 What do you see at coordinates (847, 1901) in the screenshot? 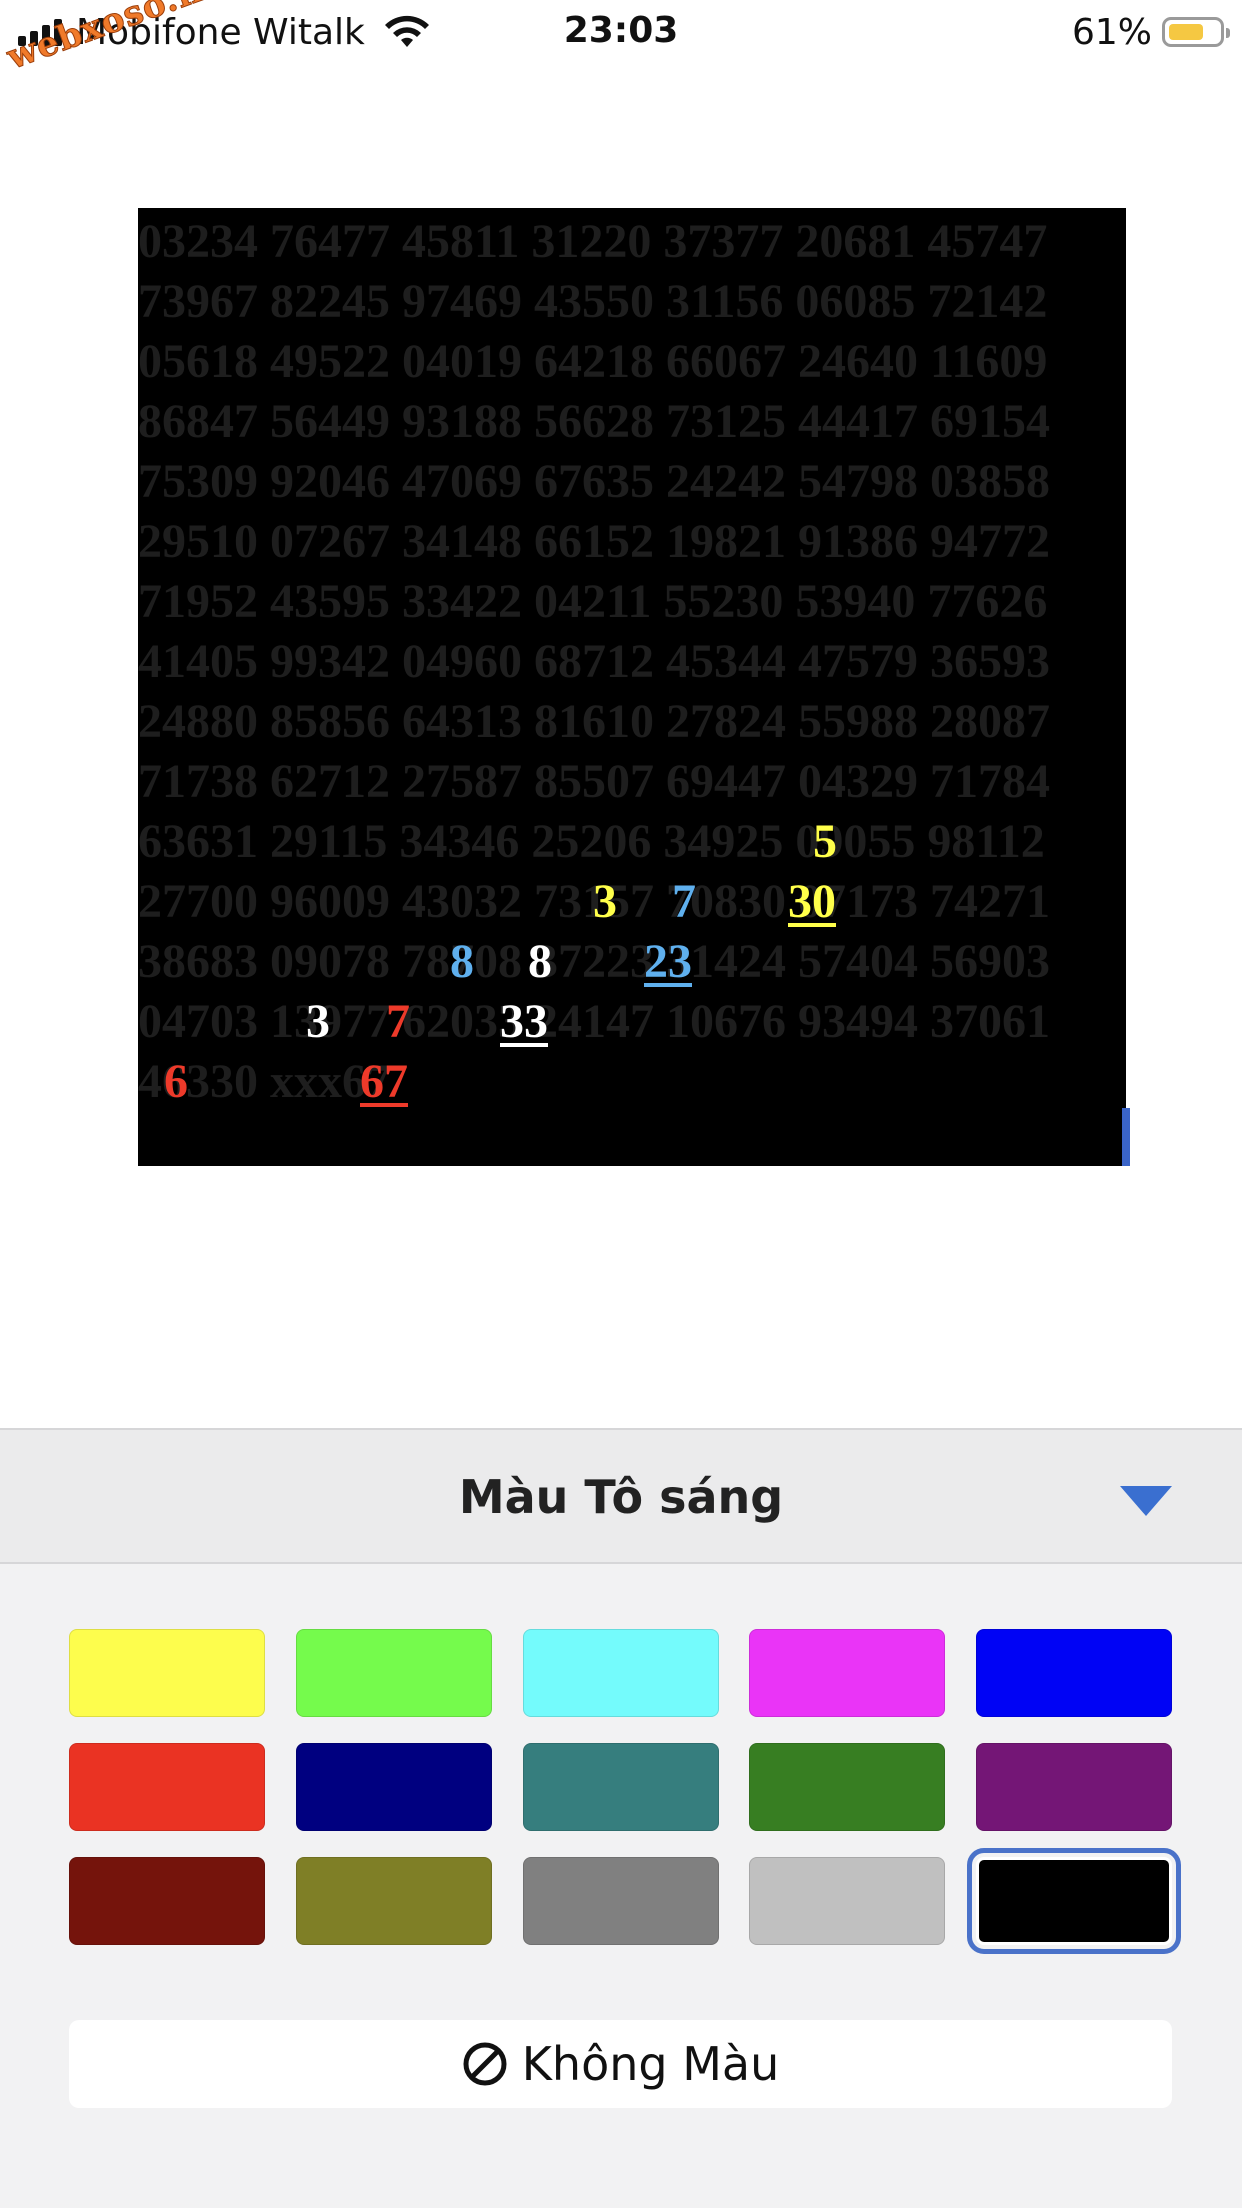
I see `color-swatch-silver` at bounding box center [847, 1901].